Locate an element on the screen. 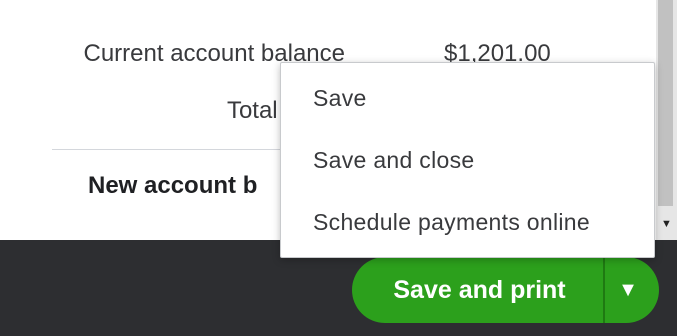 This screenshot has width=677, height=336. menu-item-save: Save is located at coordinates (340, 98).